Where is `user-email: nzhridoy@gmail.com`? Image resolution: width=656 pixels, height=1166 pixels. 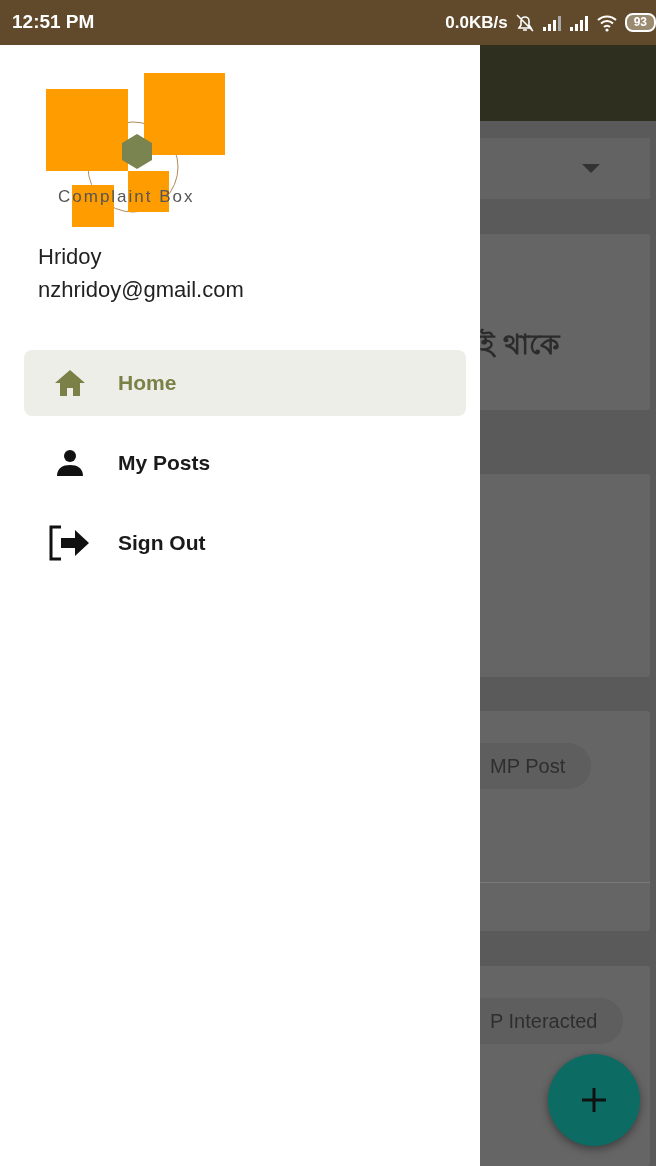 user-email: nzhridoy@gmail.com is located at coordinates (141, 290).